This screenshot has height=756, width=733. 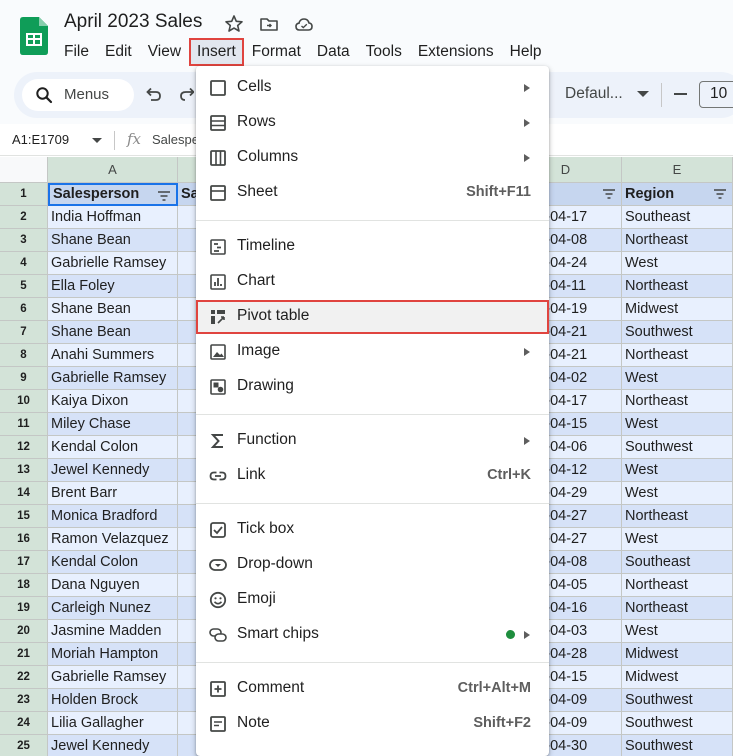 What do you see at coordinates (118, 52) in the screenshot?
I see `menu-edit: Edit` at bounding box center [118, 52].